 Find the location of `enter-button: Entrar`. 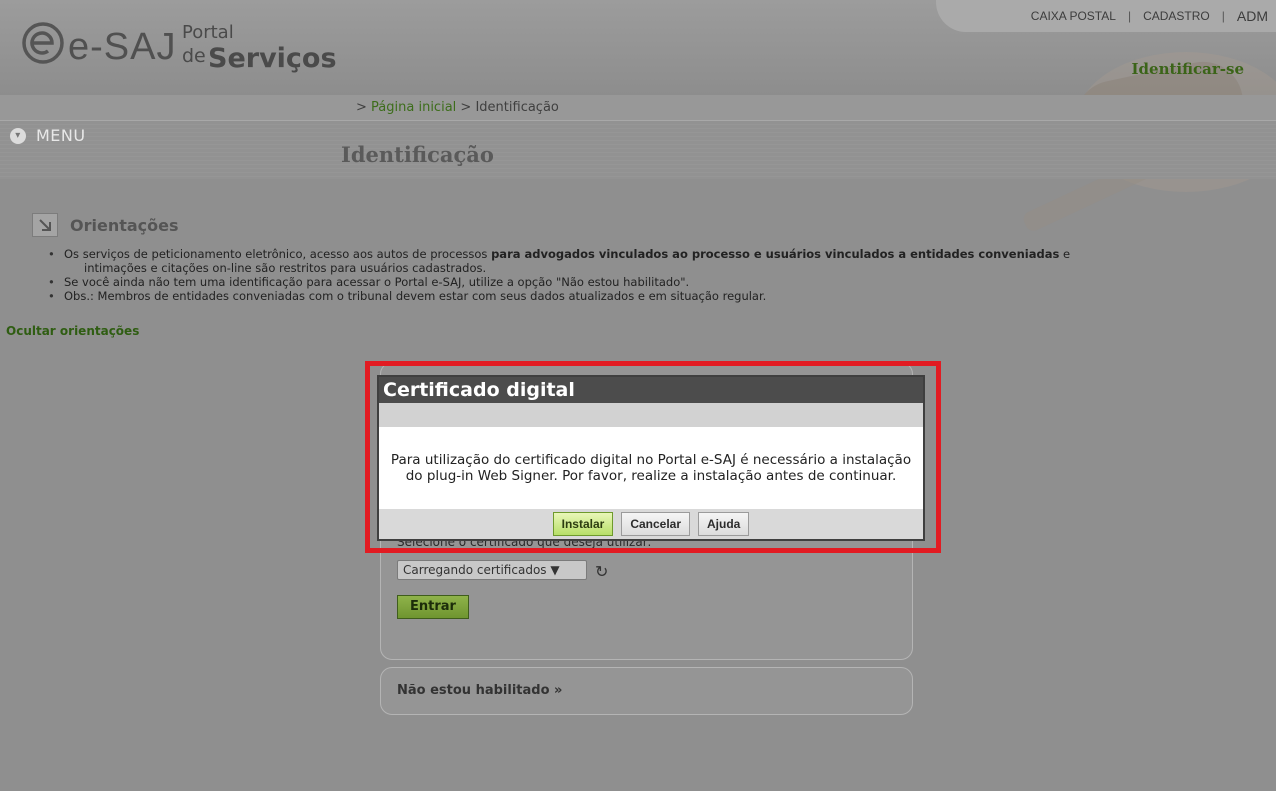

enter-button: Entrar is located at coordinates (433, 607).